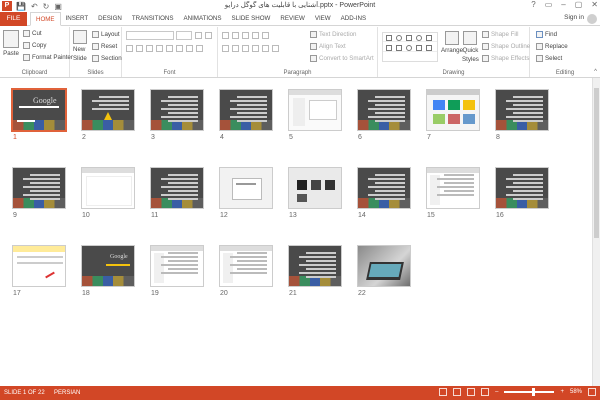 This screenshot has height=400, width=600. I want to click on save-icon: 💾, so click(21, 6).